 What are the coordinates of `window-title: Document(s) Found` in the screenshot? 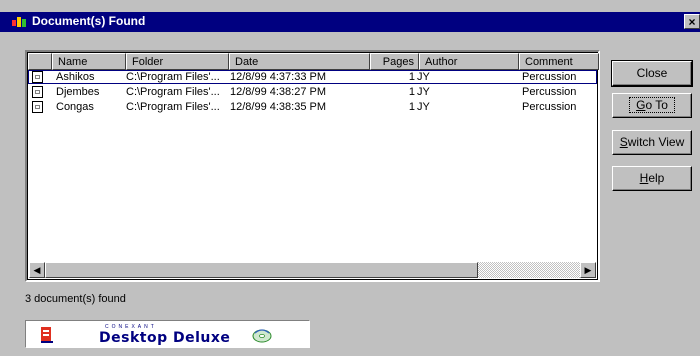 It's located at (89, 21).